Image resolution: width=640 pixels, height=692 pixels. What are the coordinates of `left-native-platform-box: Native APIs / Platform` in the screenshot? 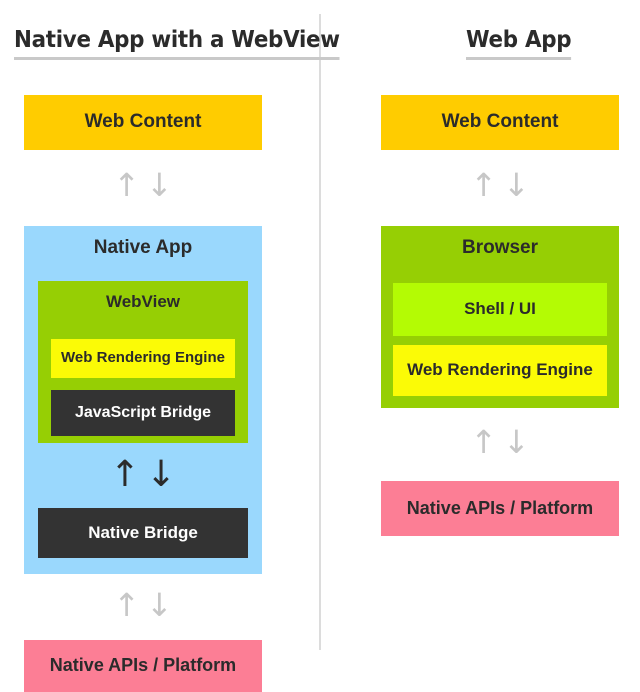 It's located at (143, 666).